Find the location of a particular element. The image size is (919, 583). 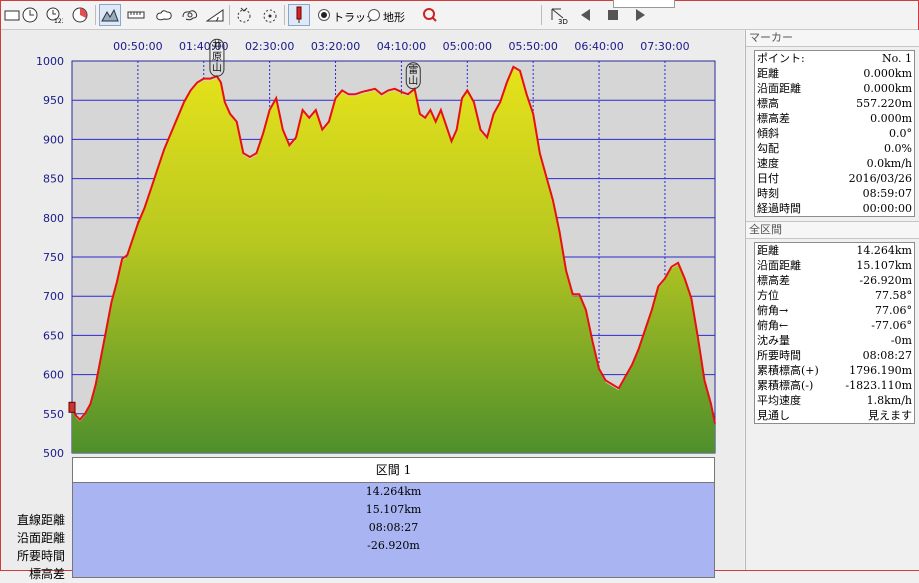

section-header: 区間 1 is located at coordinates (393, 470).